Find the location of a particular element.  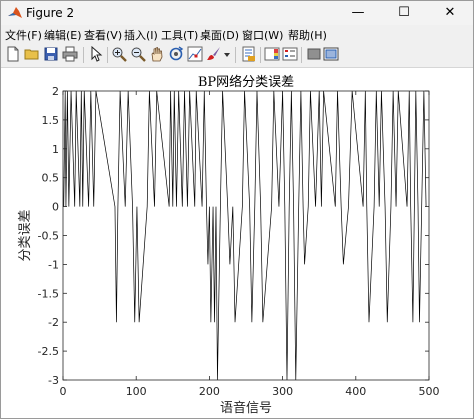

pan-hand-icon is located at coordinates (157, 54).